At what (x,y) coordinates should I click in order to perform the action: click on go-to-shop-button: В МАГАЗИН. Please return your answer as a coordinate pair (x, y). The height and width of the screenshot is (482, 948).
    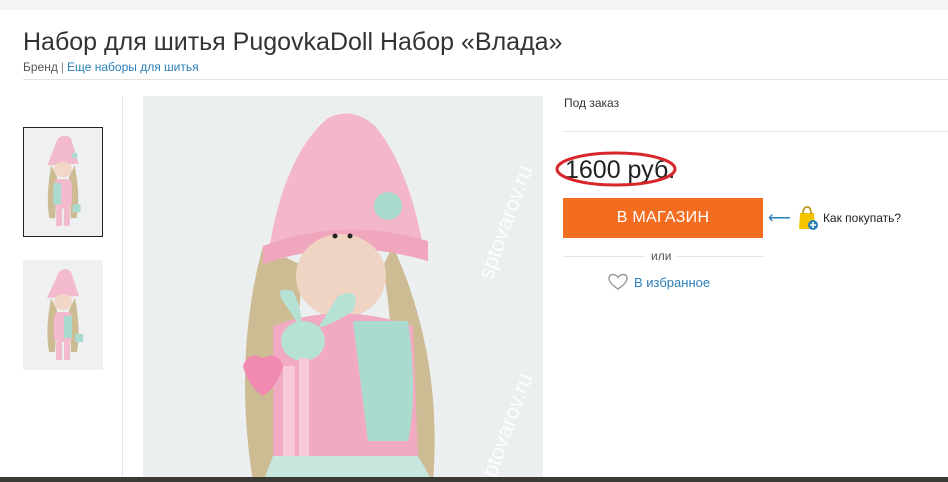
    Looking at the image, I should click on (663, 218).